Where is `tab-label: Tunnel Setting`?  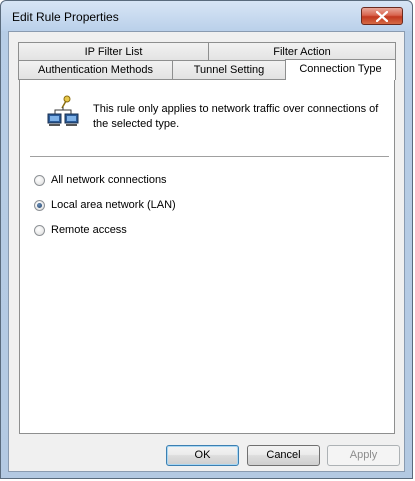 tab-label: Tunnel Setting is located at coordinates (229, 70).